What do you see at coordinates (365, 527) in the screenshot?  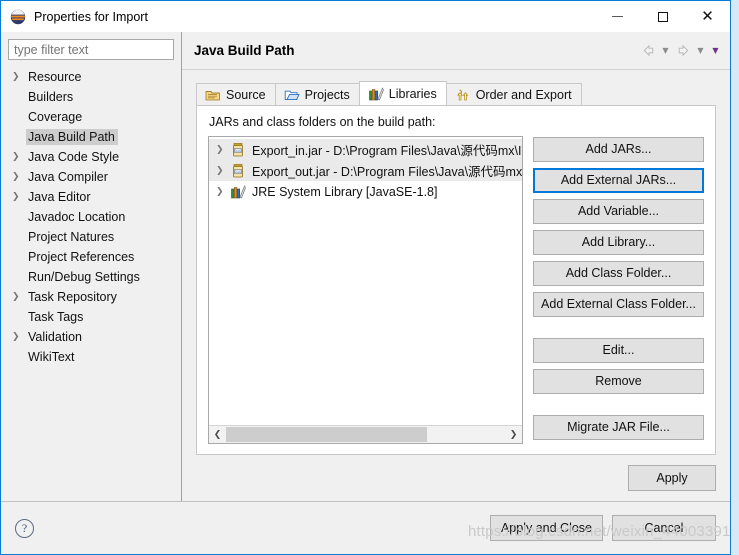 I see `dialog-footer: ? Apply and Close Cancel` at bounding box center [365, 527].